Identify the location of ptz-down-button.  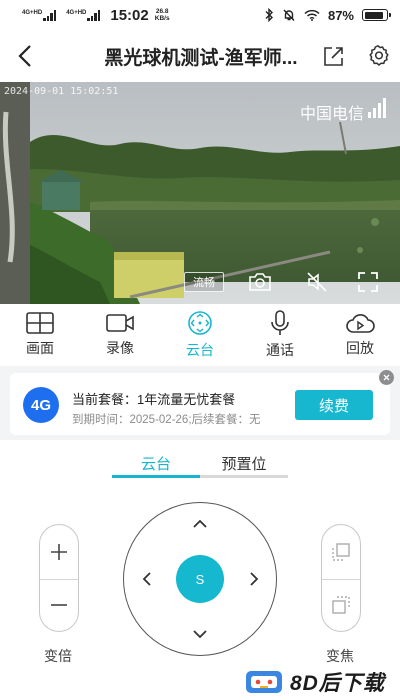
(200, 634).